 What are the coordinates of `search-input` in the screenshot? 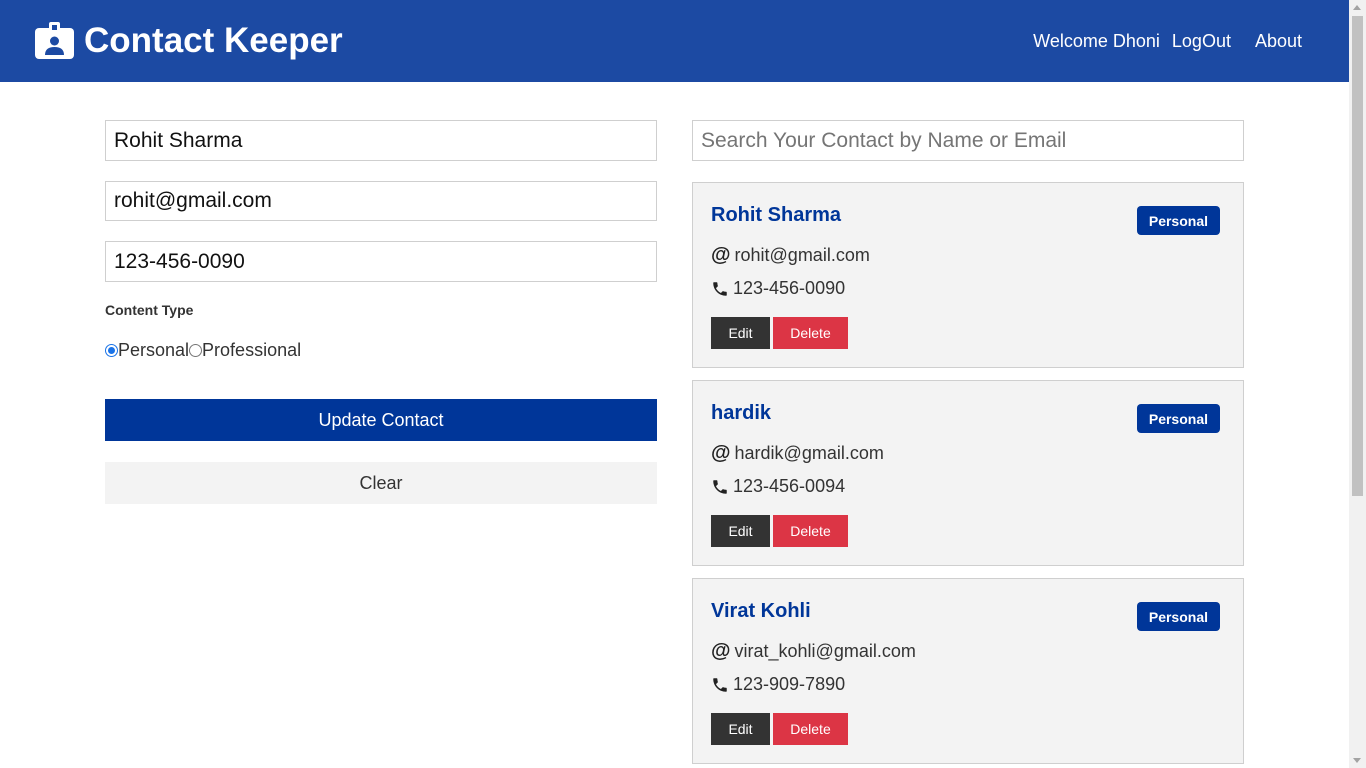 It's located at (968, 140).